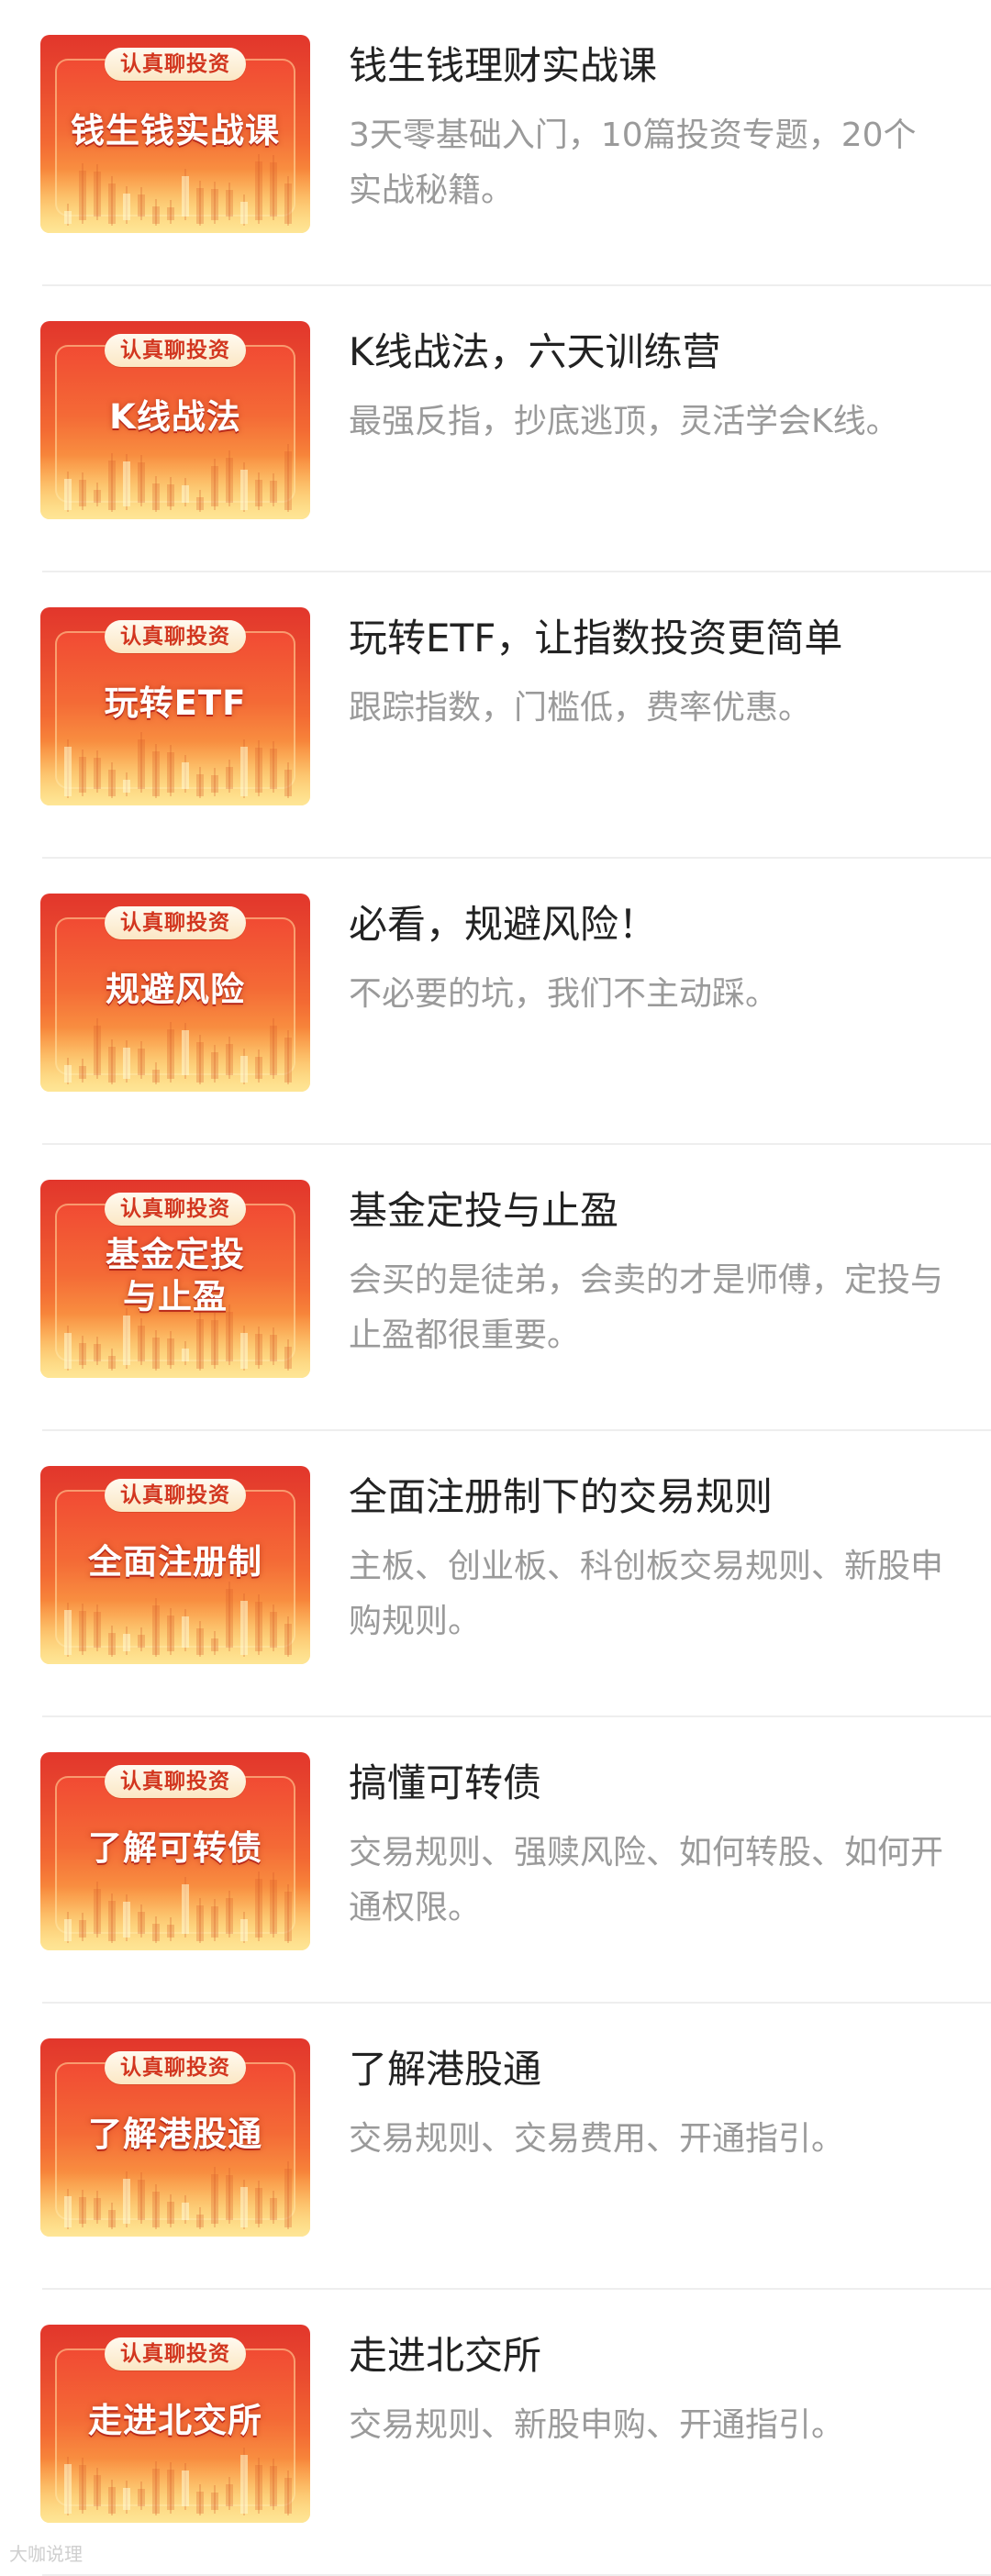  Describe the element at coordinates (175, 2420) in the screenshot. I see `thumbnail-title: 走进北交所` at that location.